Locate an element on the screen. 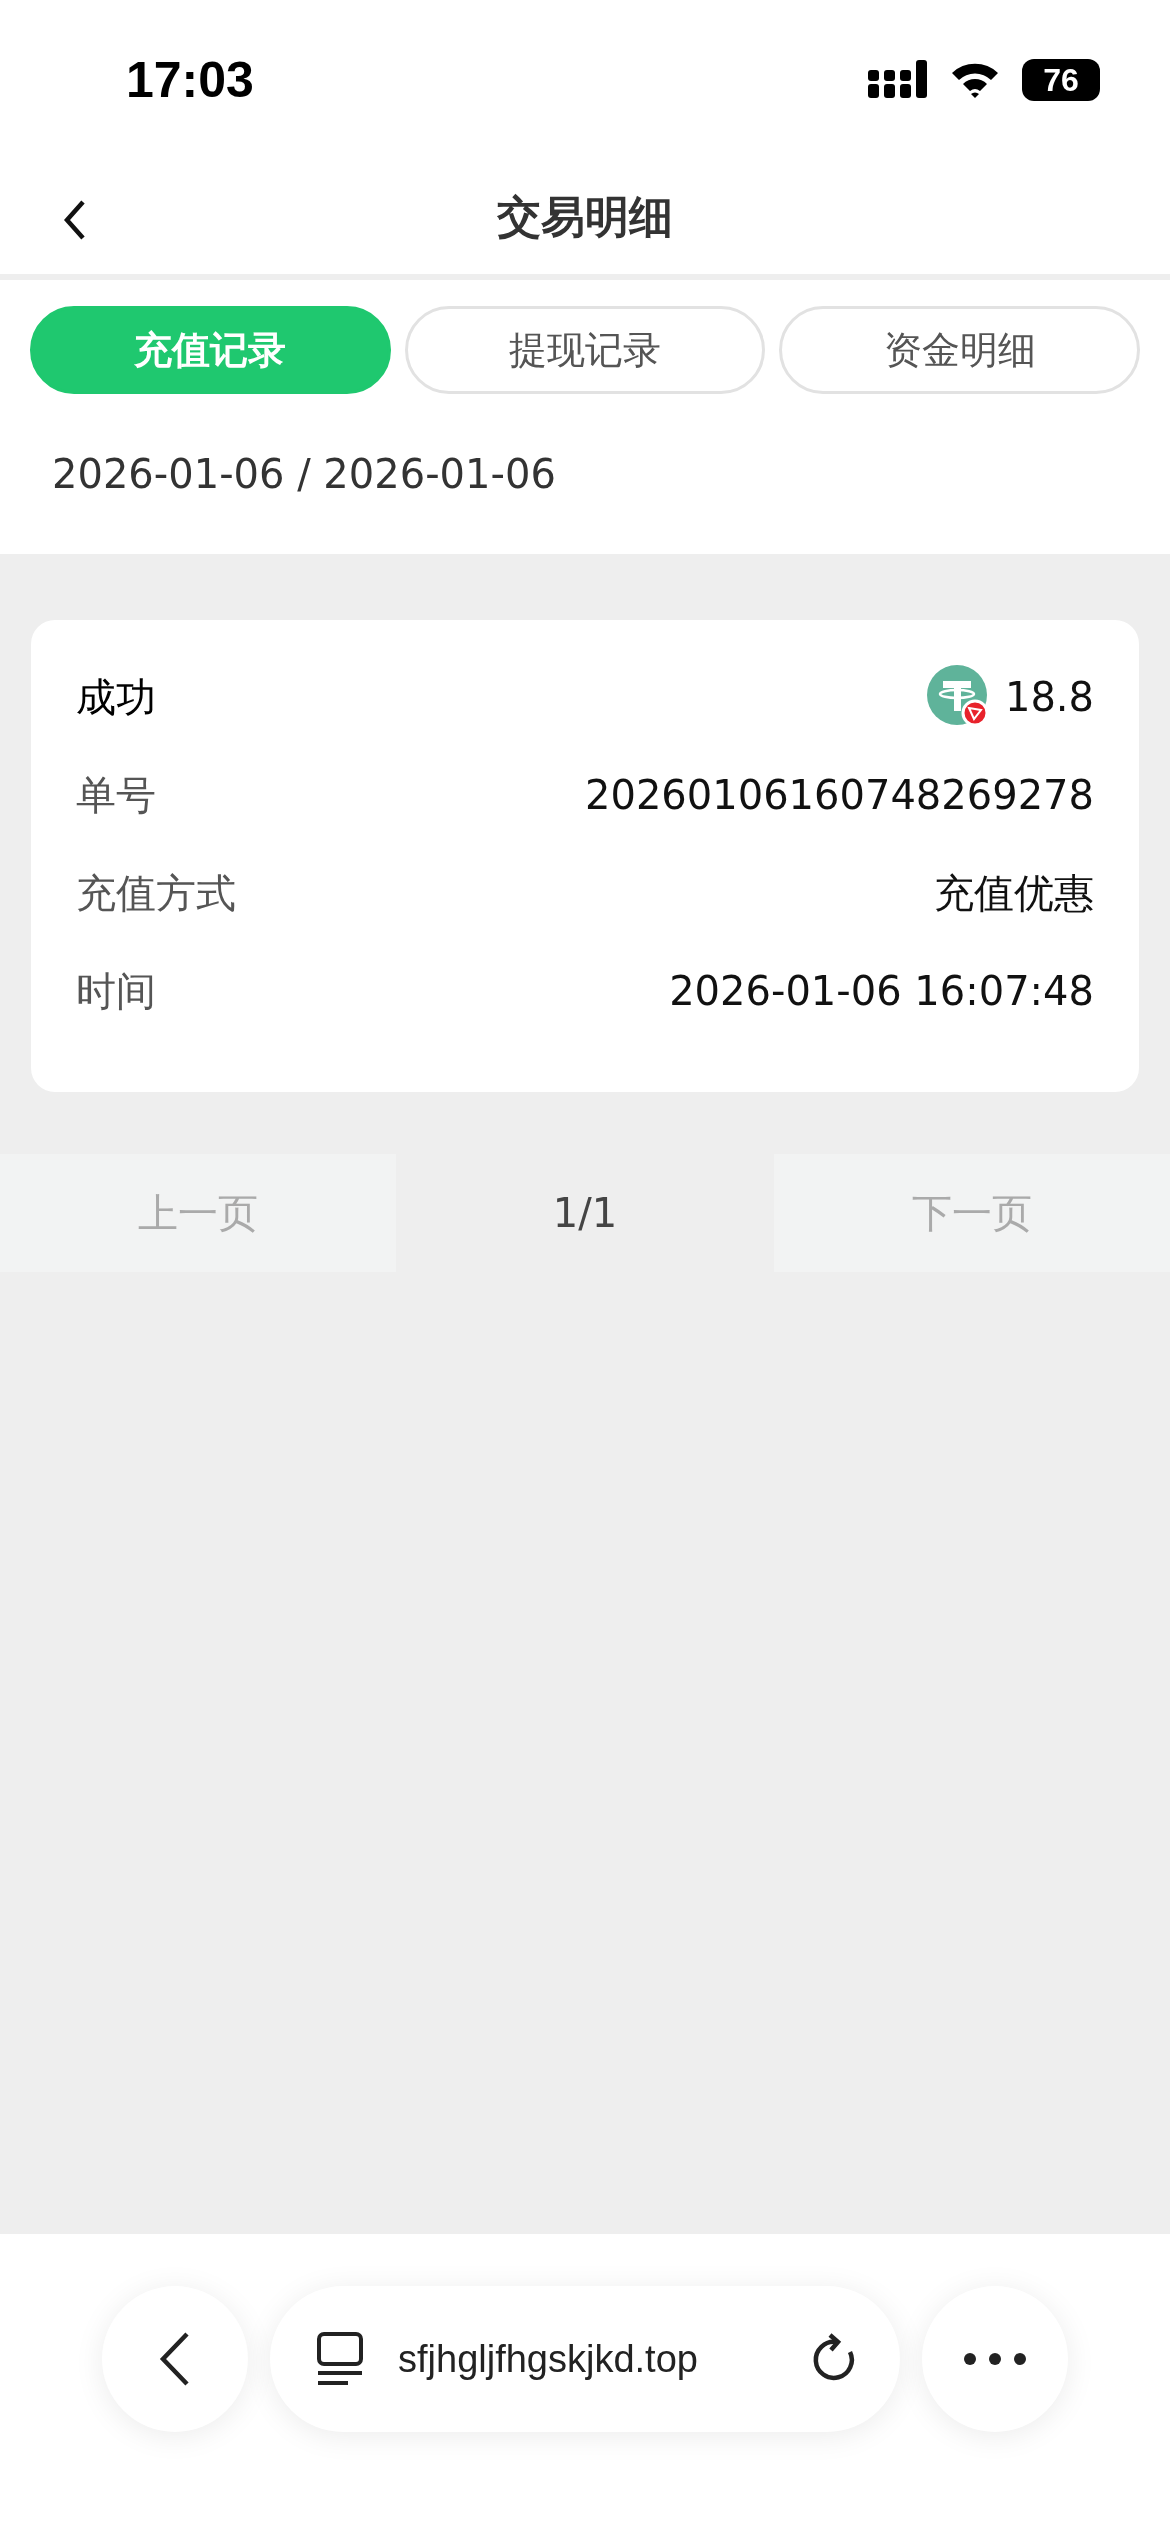 The image size is (1170, 2532). address-bar: sfjhgljfhgskjkd.top is located at coordinates (585, 2359).